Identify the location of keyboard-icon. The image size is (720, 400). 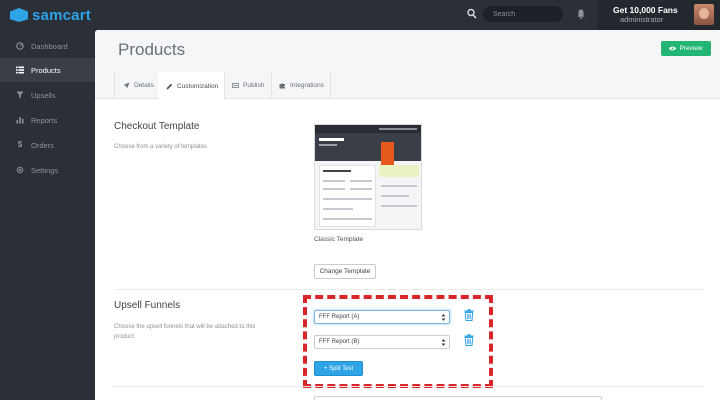
(235, 85).